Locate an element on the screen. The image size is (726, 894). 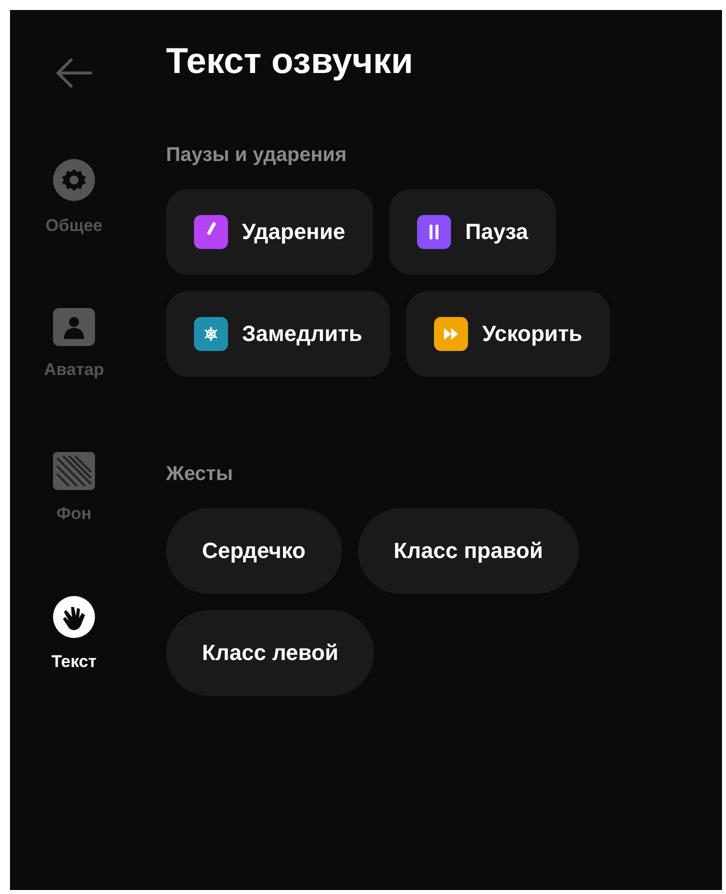
section-heading: Жесты is located at coordinates (199, 474).